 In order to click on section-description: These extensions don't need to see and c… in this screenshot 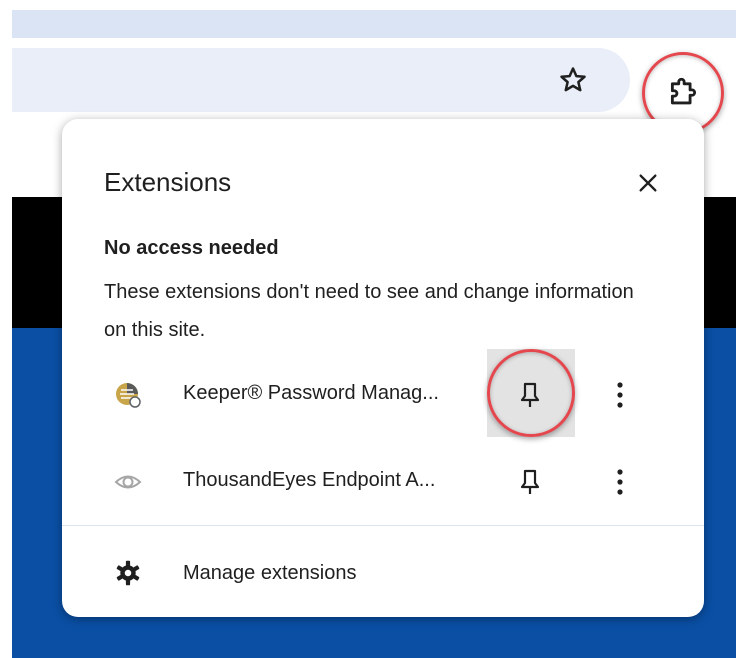, I will do `click(369, 311)`.